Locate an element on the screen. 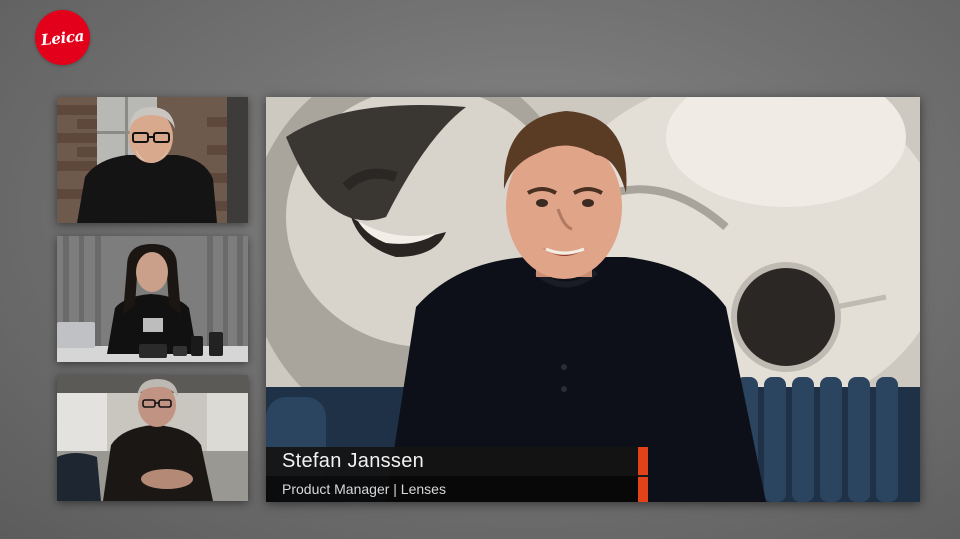 The width and height of the screenshot is (960, 539). participant-2-image is located at coordinates (152, 299).